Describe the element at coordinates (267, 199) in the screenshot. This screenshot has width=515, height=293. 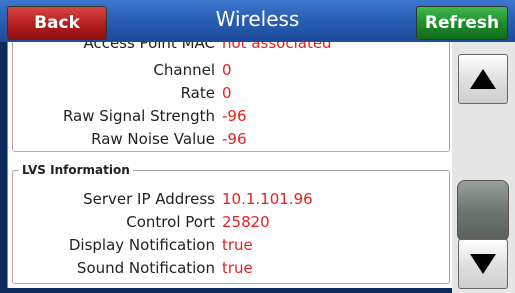
I see `info-value: 10.1.101.96` at that location.